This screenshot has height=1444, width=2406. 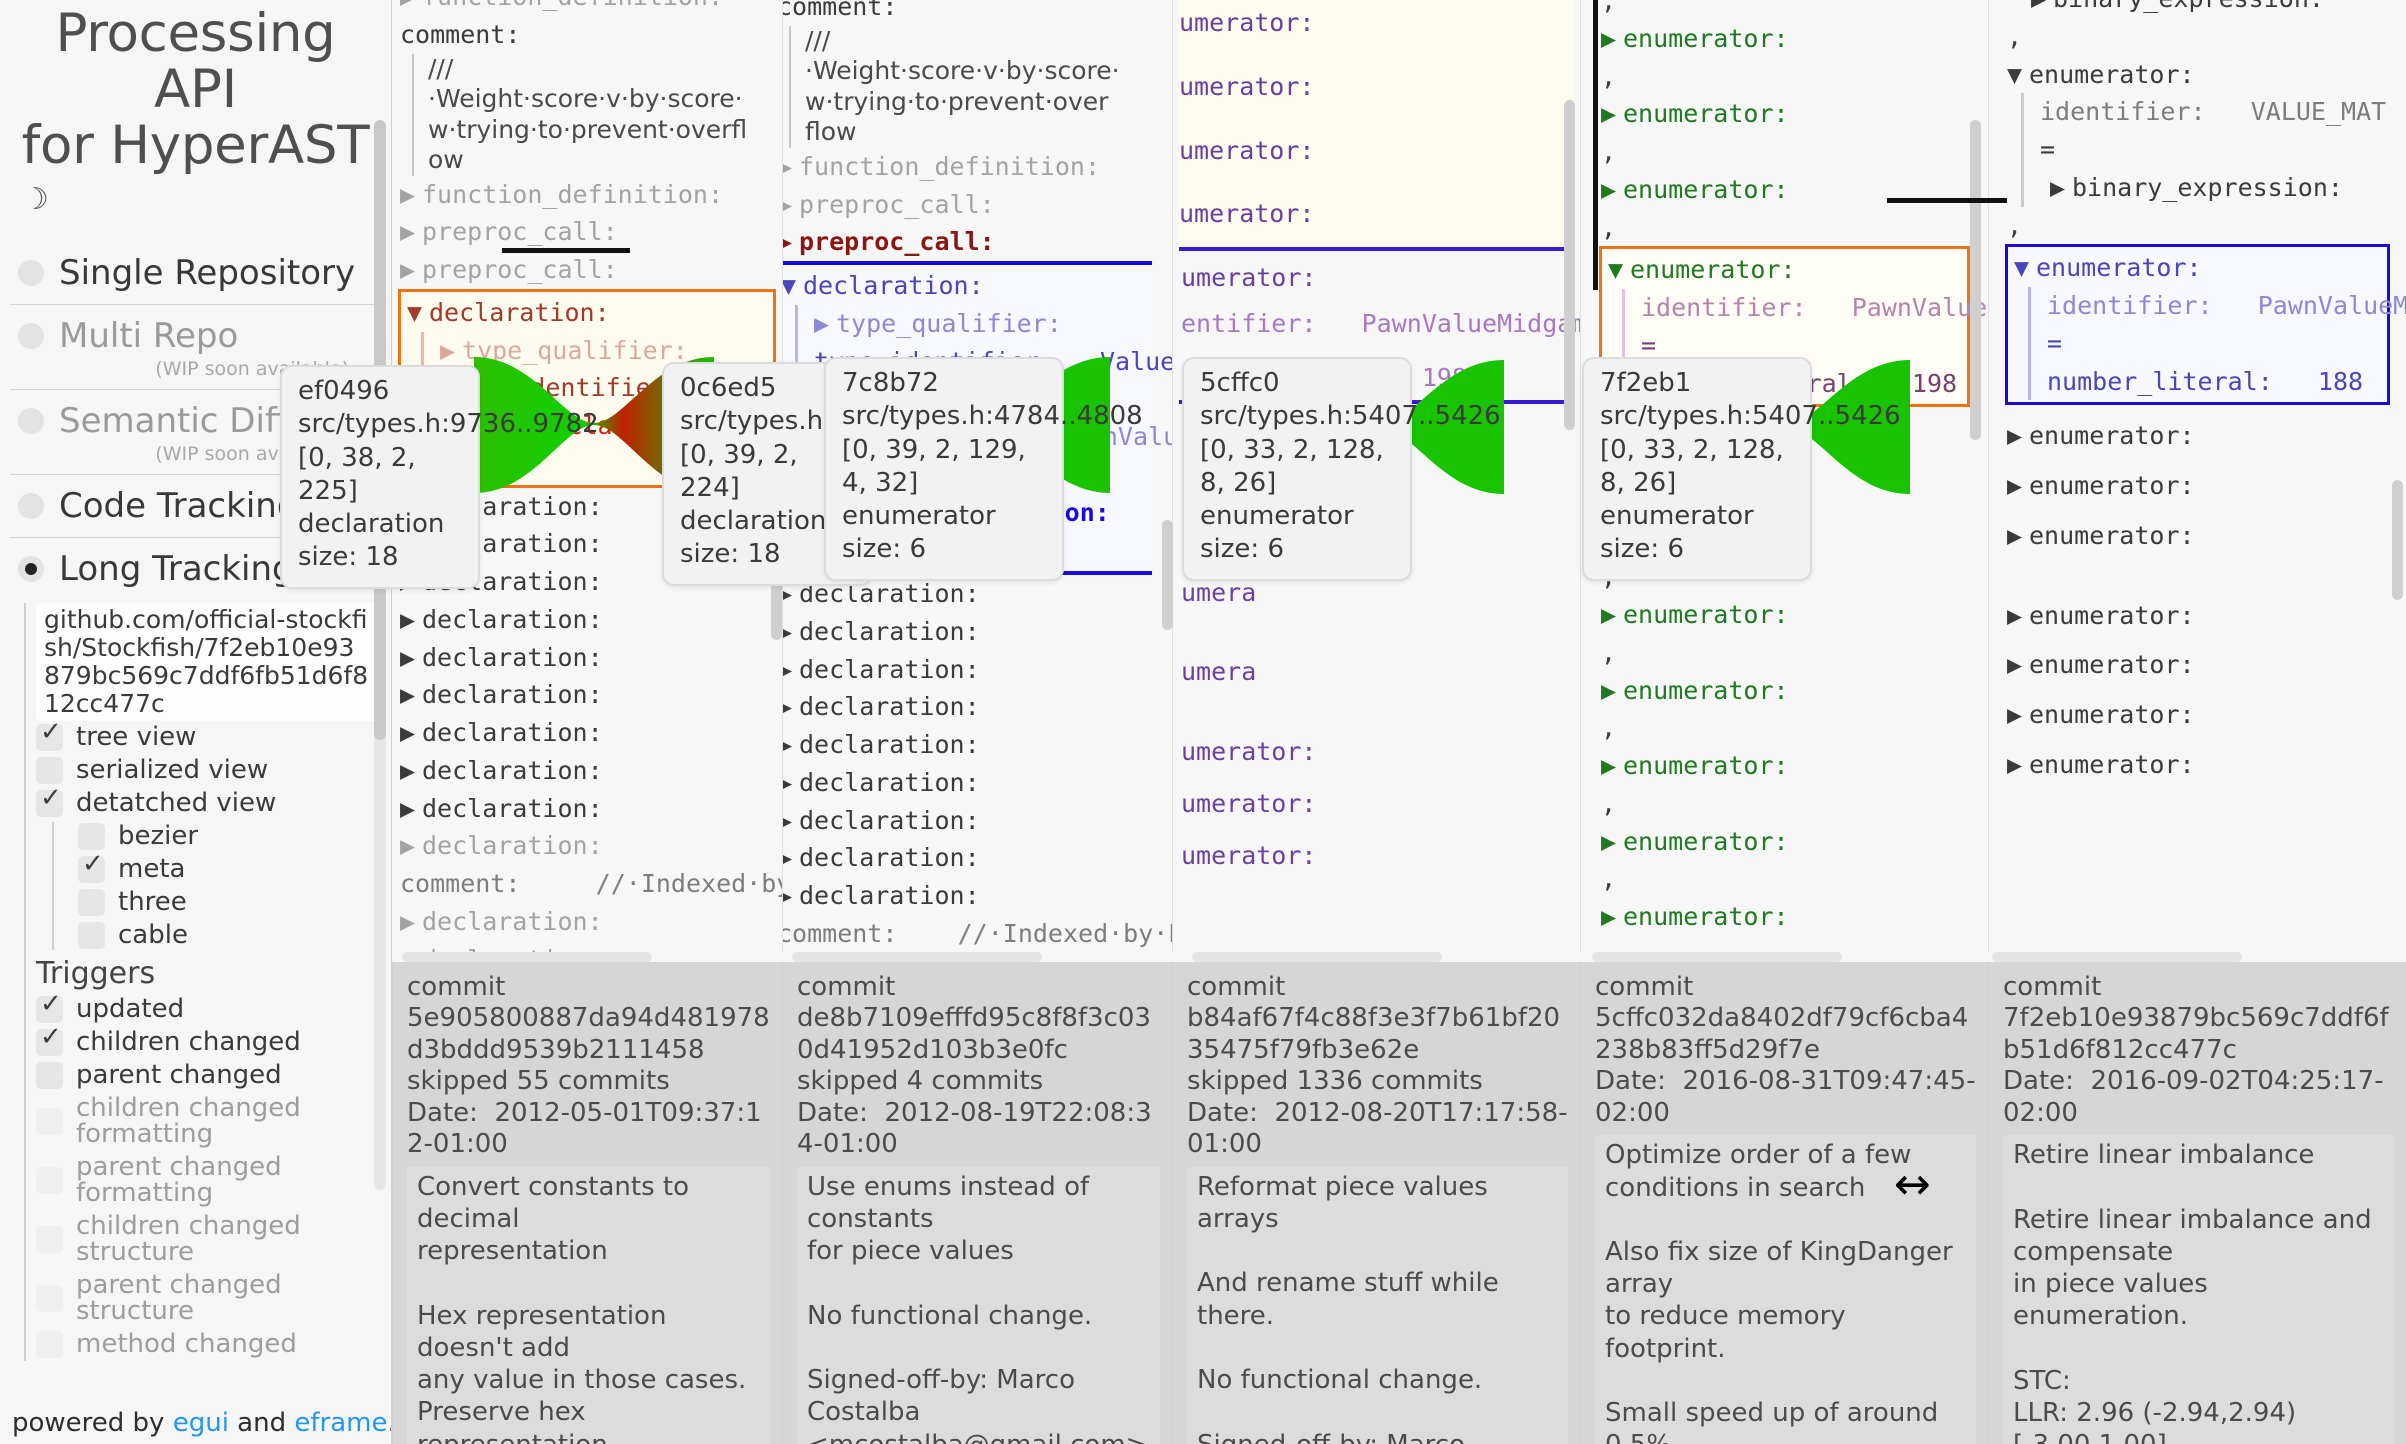 What do you see at coordinates (49, 1344) in the screenshot?
I see `checkbox-icon-method-changed` at bounding box center [49, 1344].